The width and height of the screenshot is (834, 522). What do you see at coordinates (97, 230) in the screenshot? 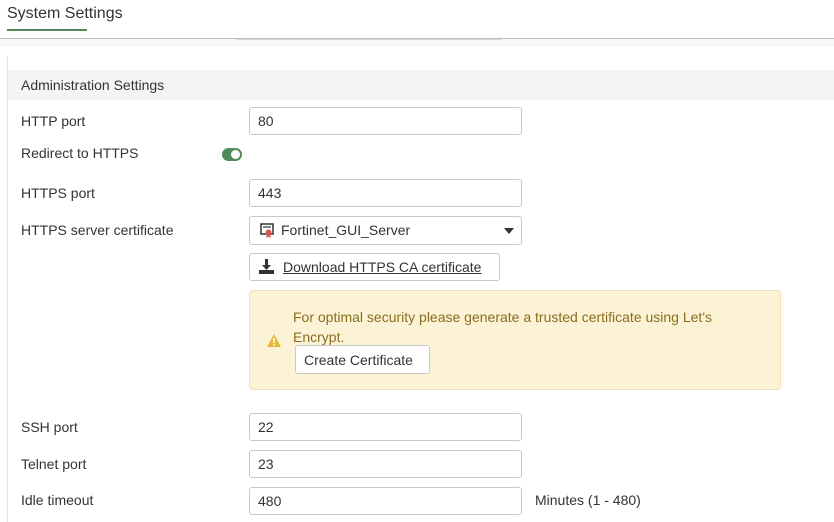
I see `https-cert-label: HTTPS server certificate` at bounding box center [97, 230].